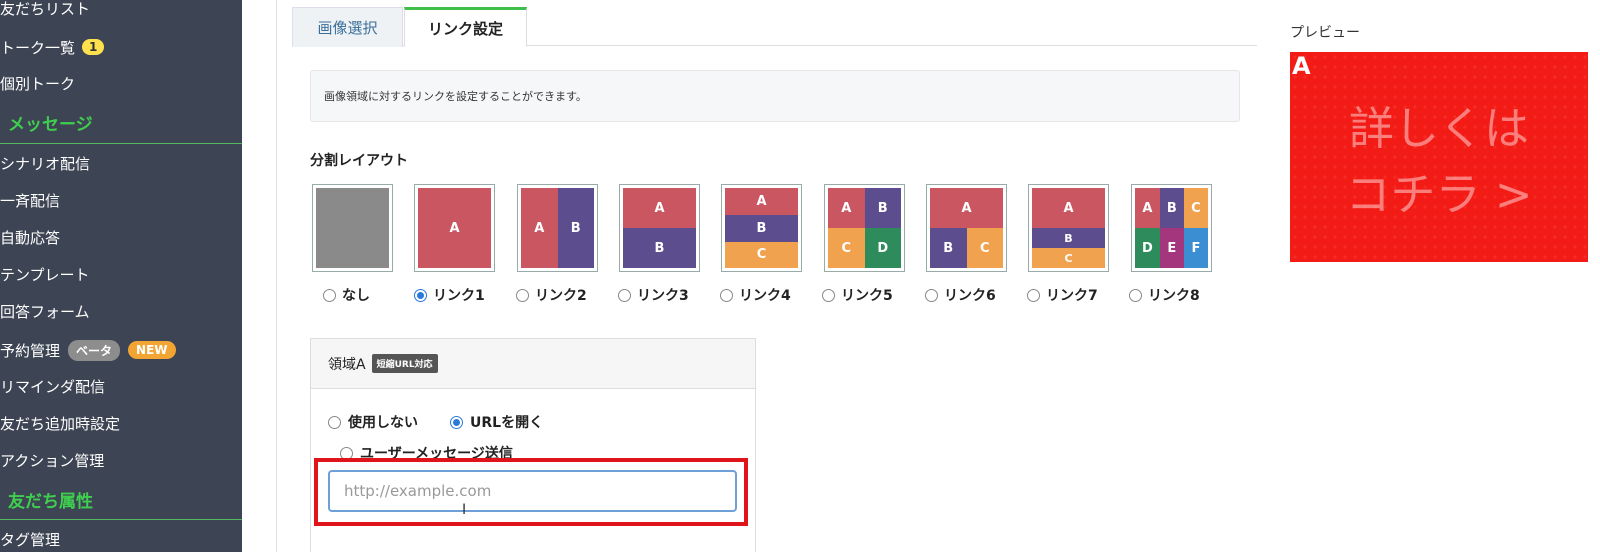 This screenshot has width=1600, height=552. I want to click on sidebar-item-label: 友だち追加時設定, so click(60, 423).